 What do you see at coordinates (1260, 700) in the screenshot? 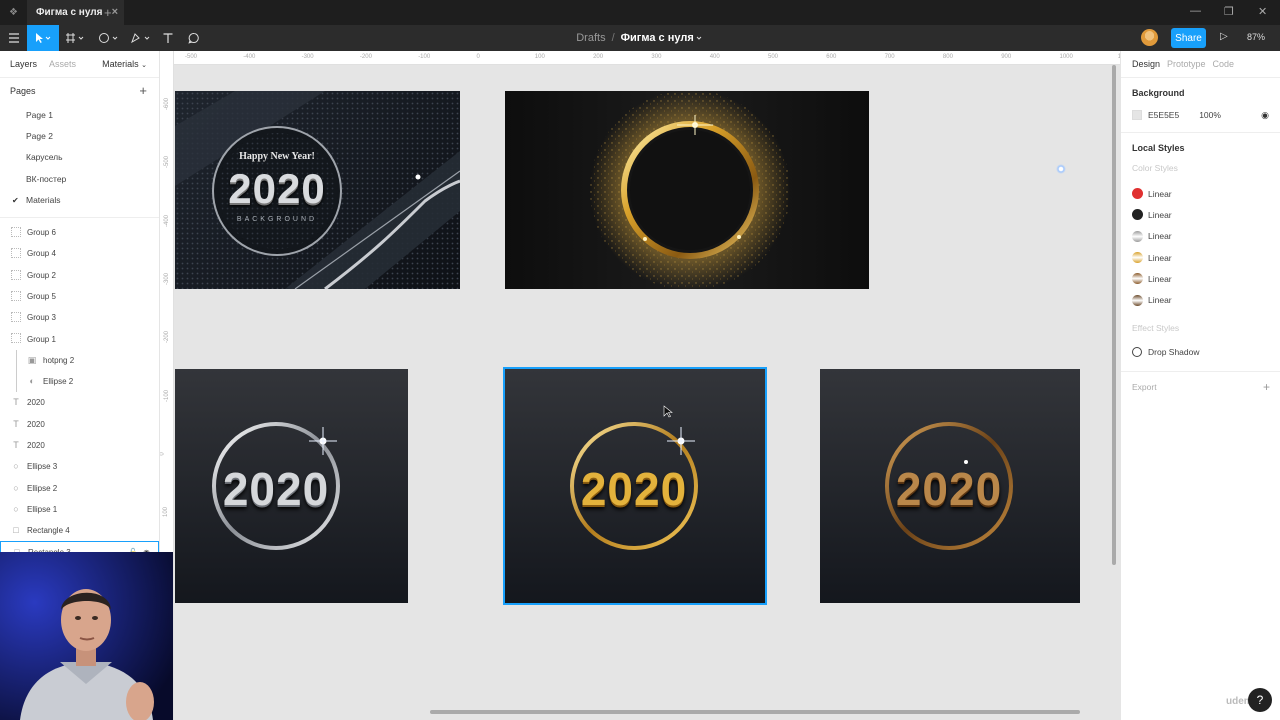
I see `help-button: ?` at bounding box center [1260, 700].